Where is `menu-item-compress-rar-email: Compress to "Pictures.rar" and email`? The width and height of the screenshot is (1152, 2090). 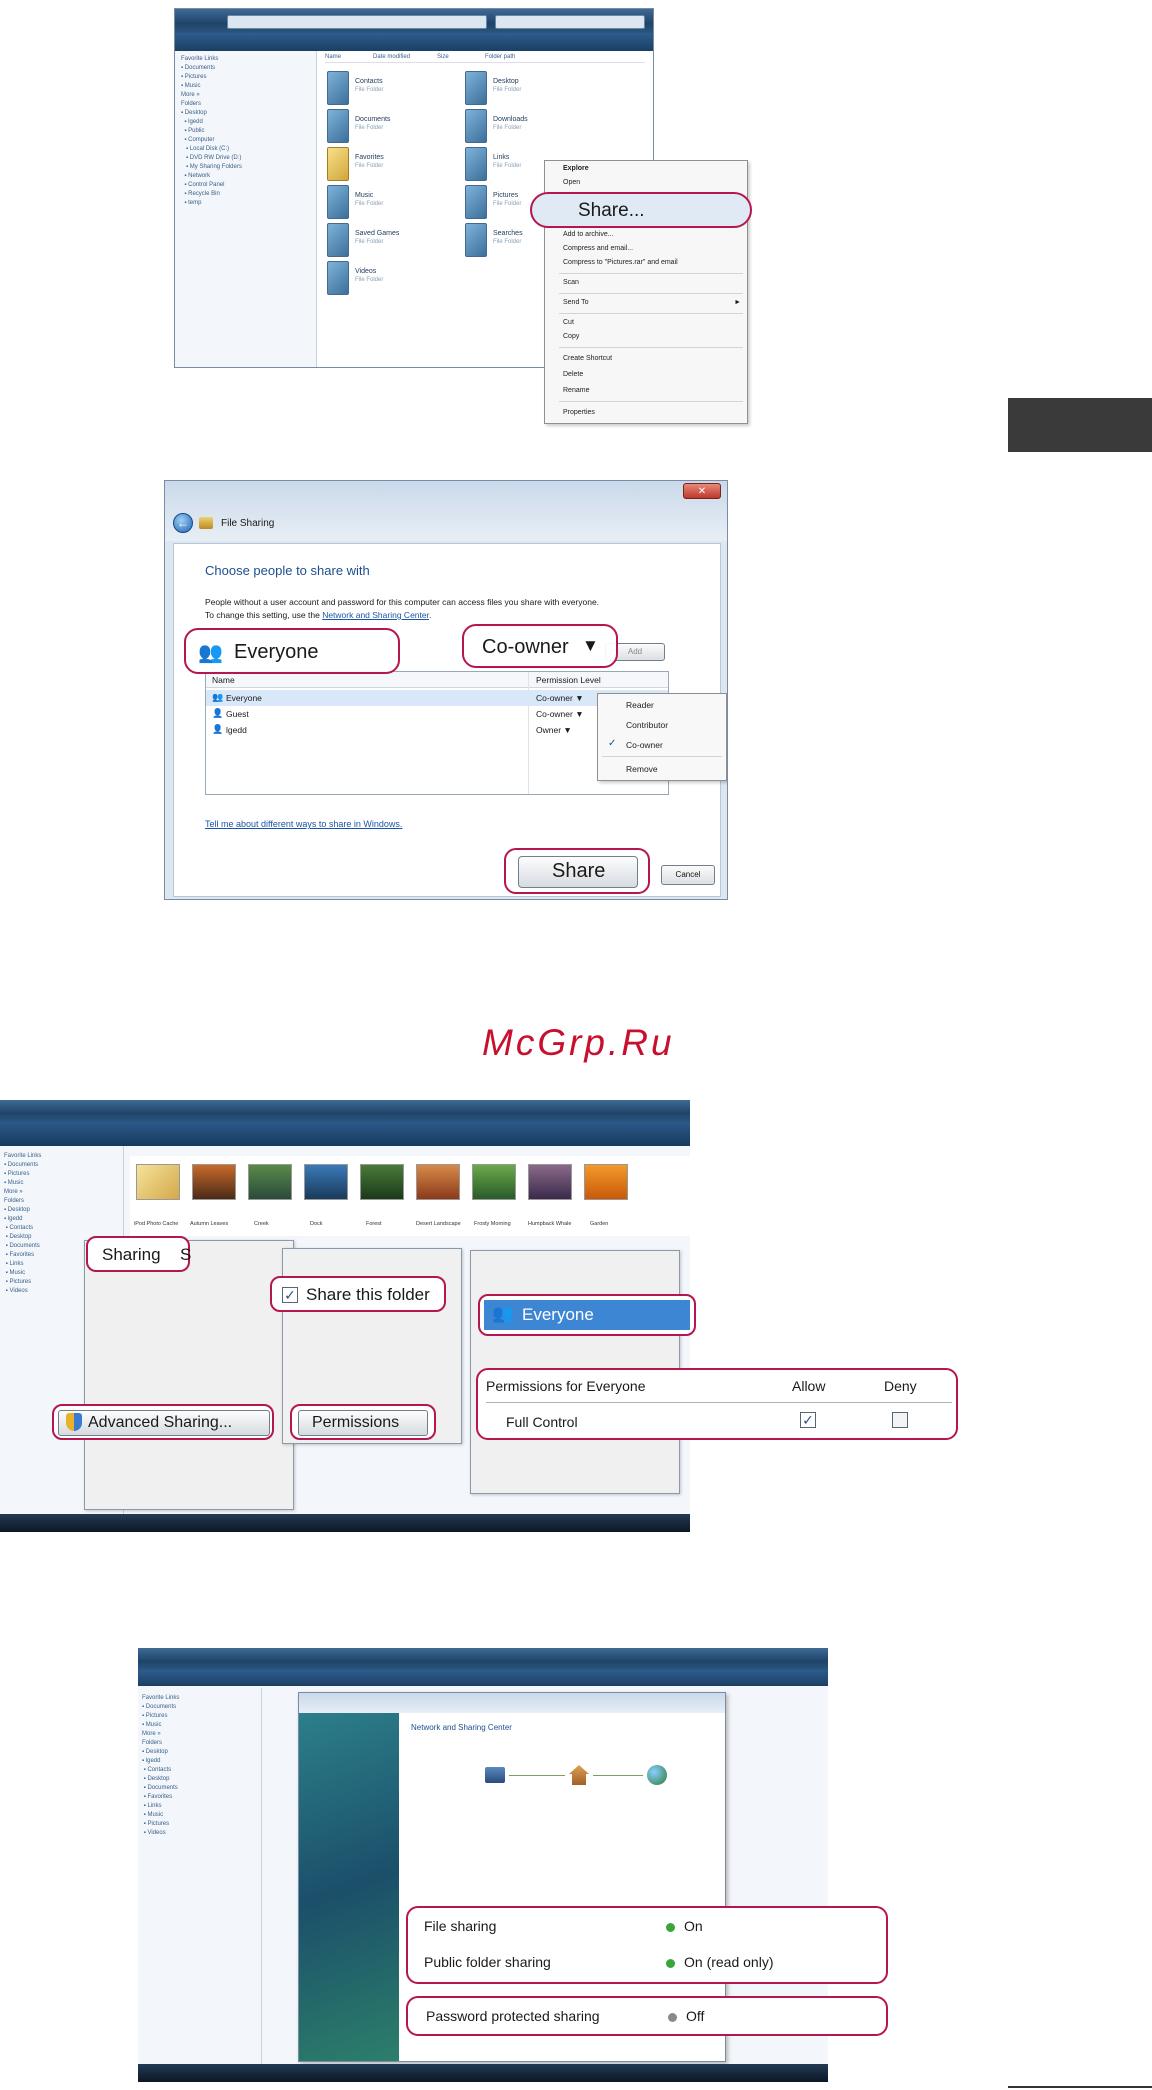
menu-item-compress-rar-email: Compress to "Pictures.rar" and email is located at coordinates (620, 262).